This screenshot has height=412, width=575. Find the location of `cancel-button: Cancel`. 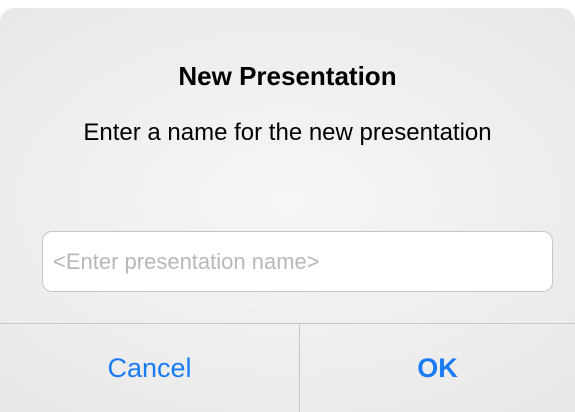

cancel-button: Cancel is located at coordinates (149, 368).